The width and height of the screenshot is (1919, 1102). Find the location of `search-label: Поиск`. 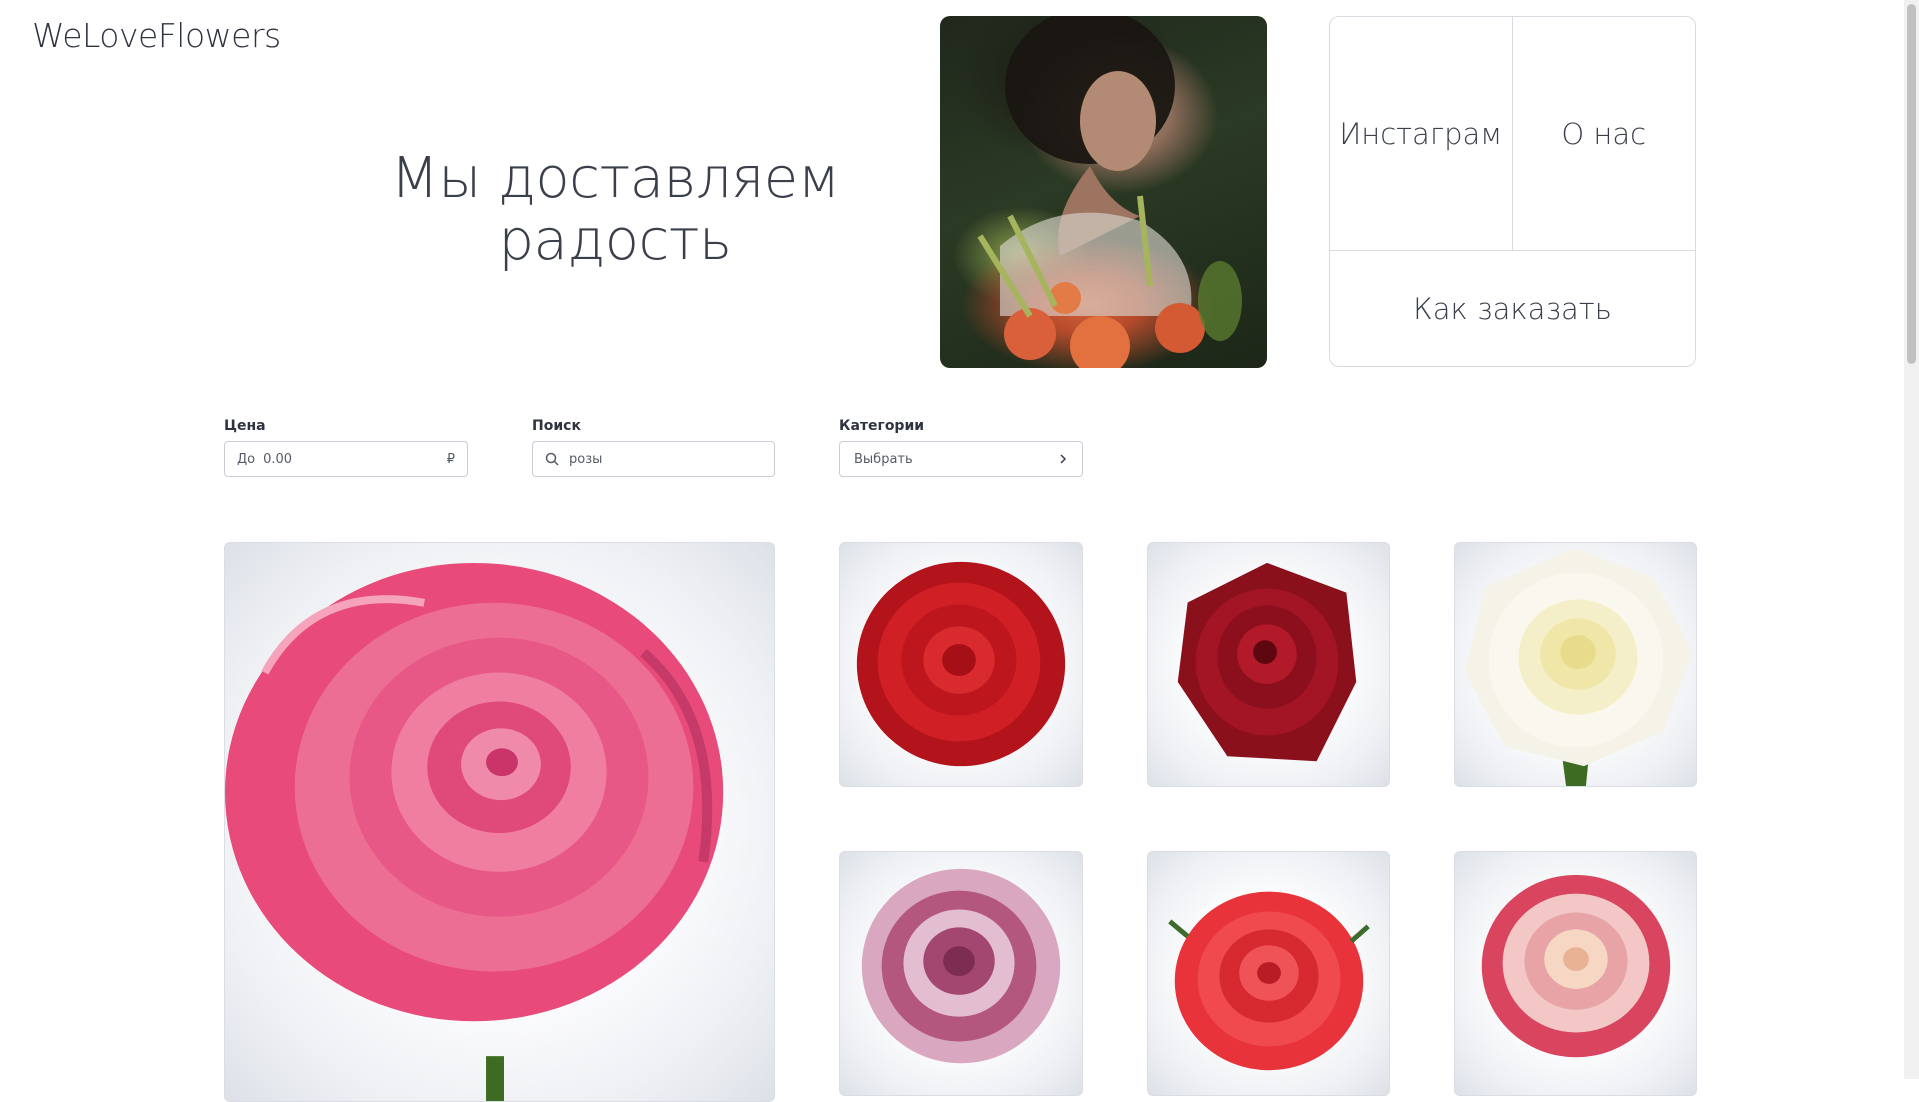

search-label: Поиск is located at coordinates (556, 426).